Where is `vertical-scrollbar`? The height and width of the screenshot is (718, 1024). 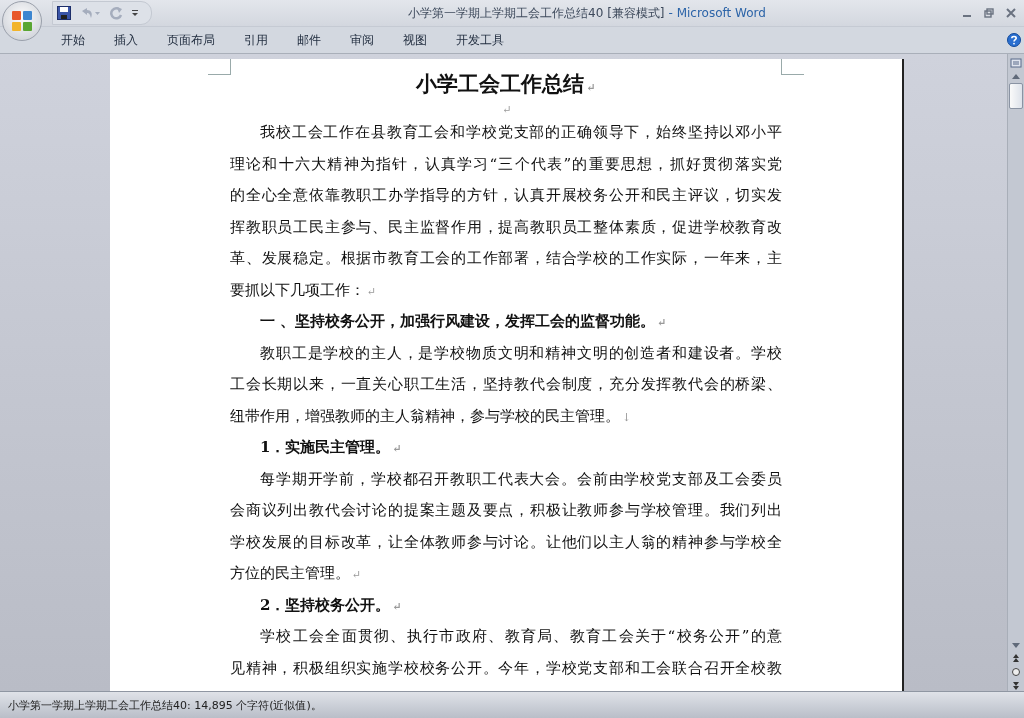
vertical-scrollbar is located at coordinates (1015, 372).